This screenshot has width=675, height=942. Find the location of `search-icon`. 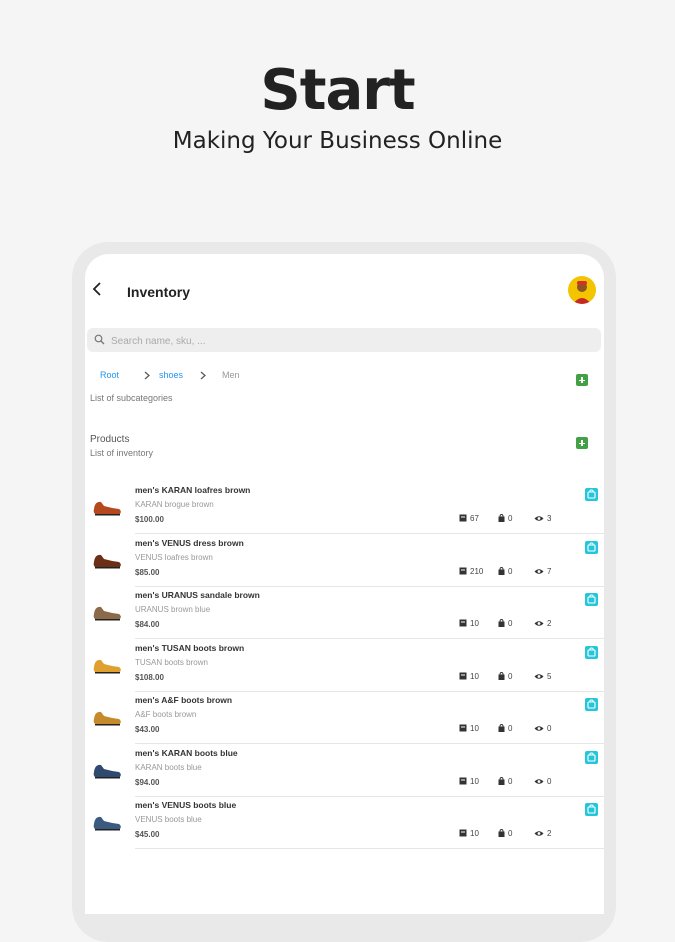

search-icon is located at coordinates (99, 339).